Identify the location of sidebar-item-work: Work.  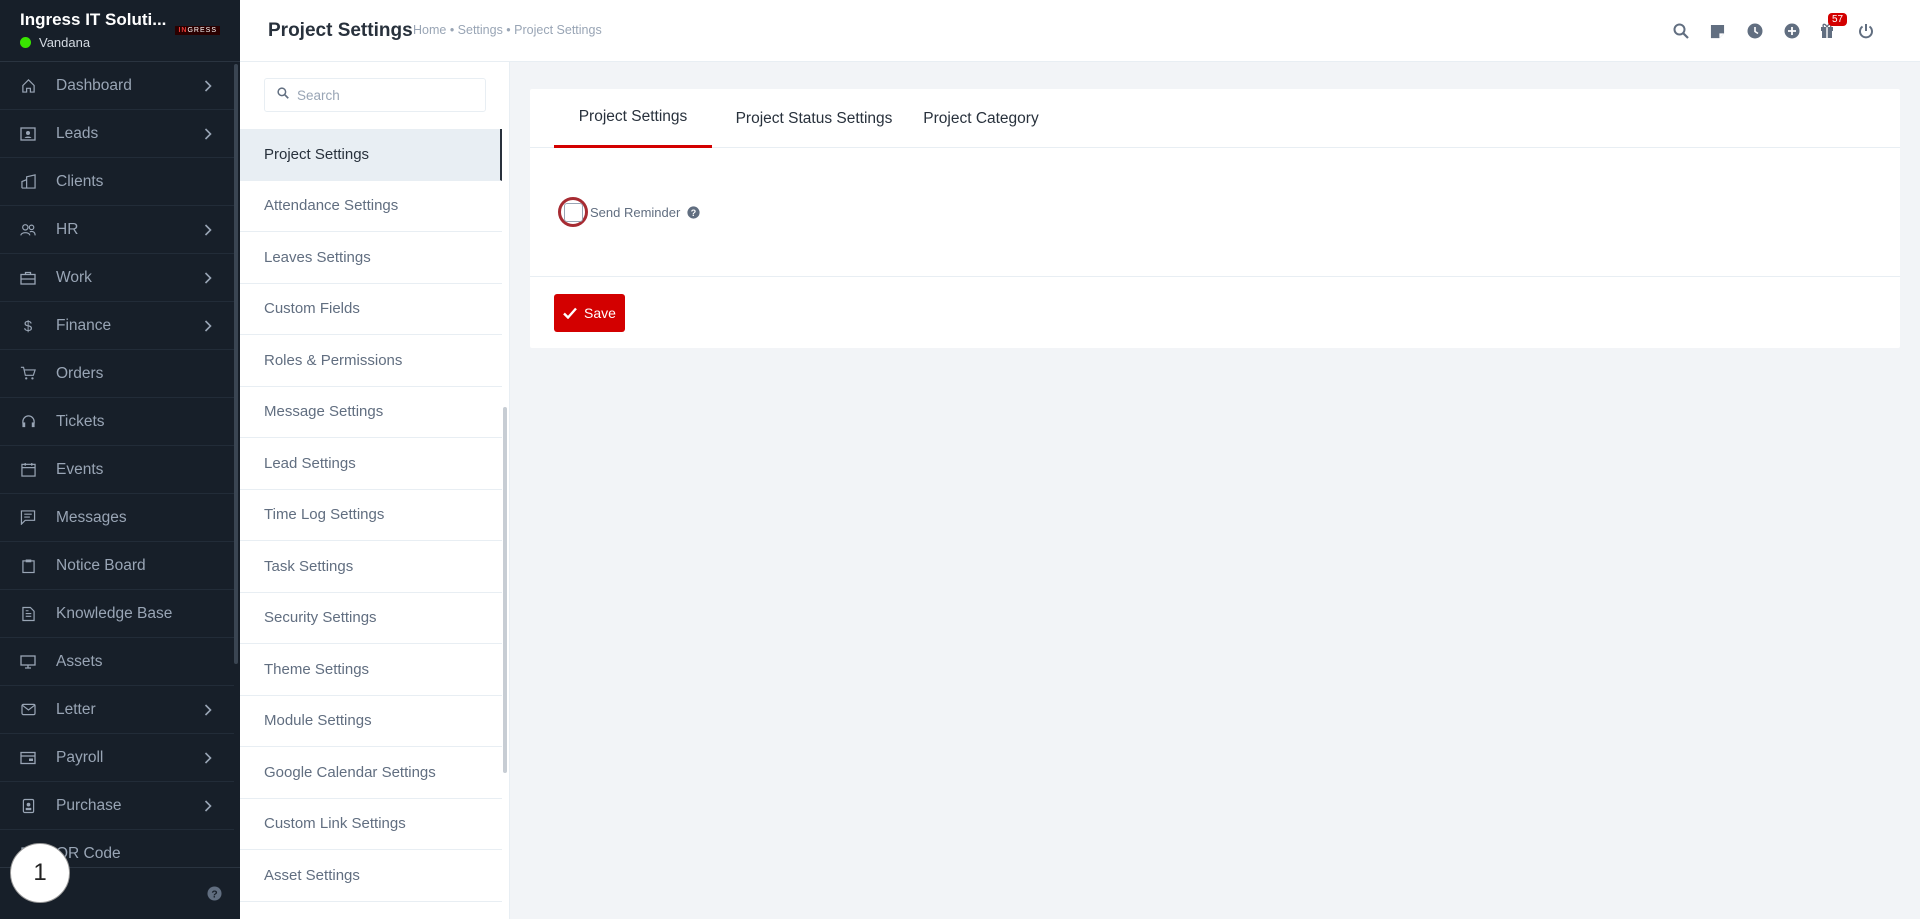
(117, 278).